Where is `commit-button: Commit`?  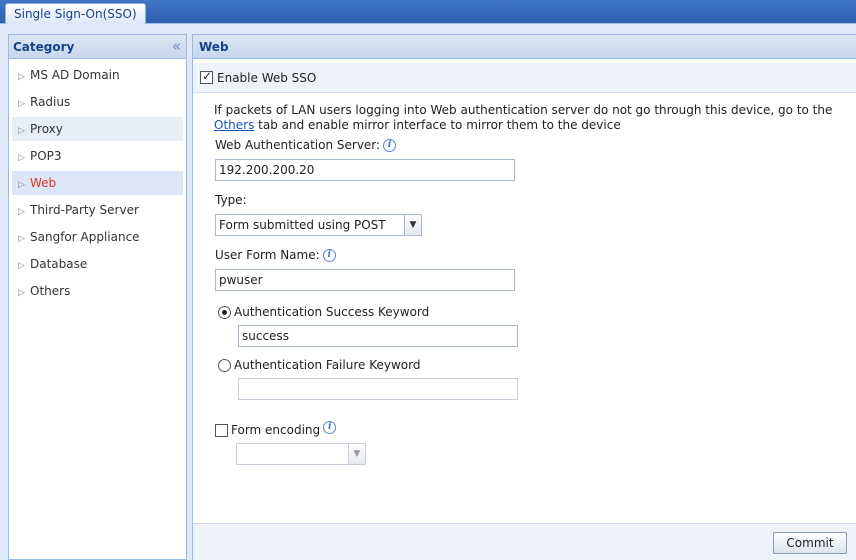
commit-button: Commit is located at coordinates (810, 543).